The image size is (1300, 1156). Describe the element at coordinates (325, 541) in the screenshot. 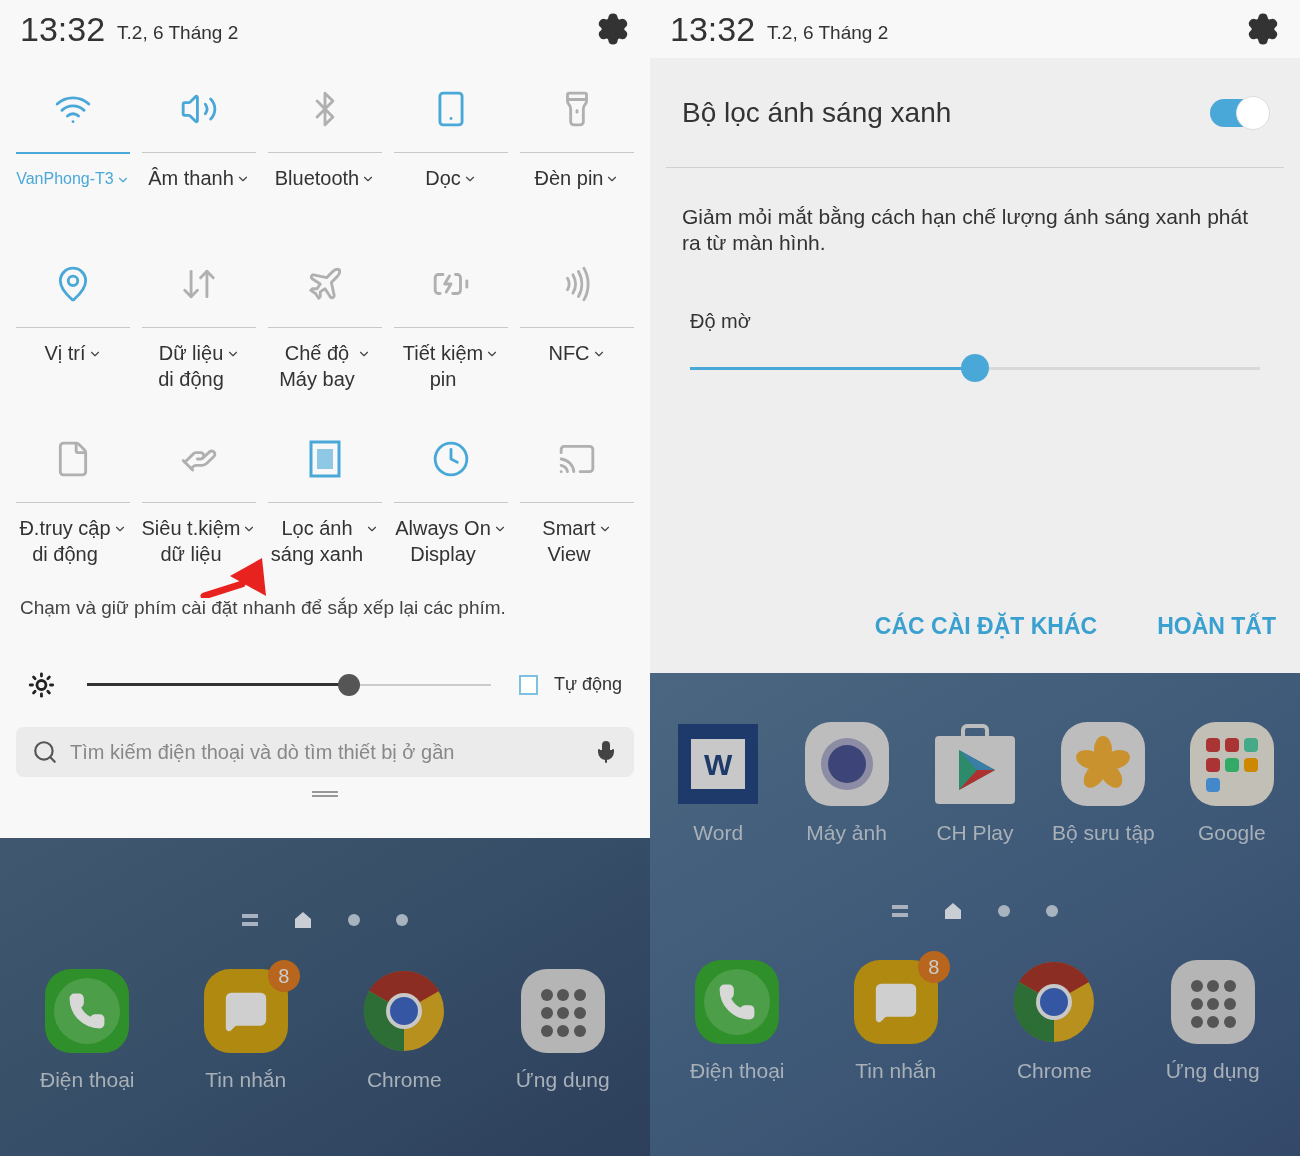

I see `quick-tile-toggle: Lọc ánh sáng xanh` at that location.